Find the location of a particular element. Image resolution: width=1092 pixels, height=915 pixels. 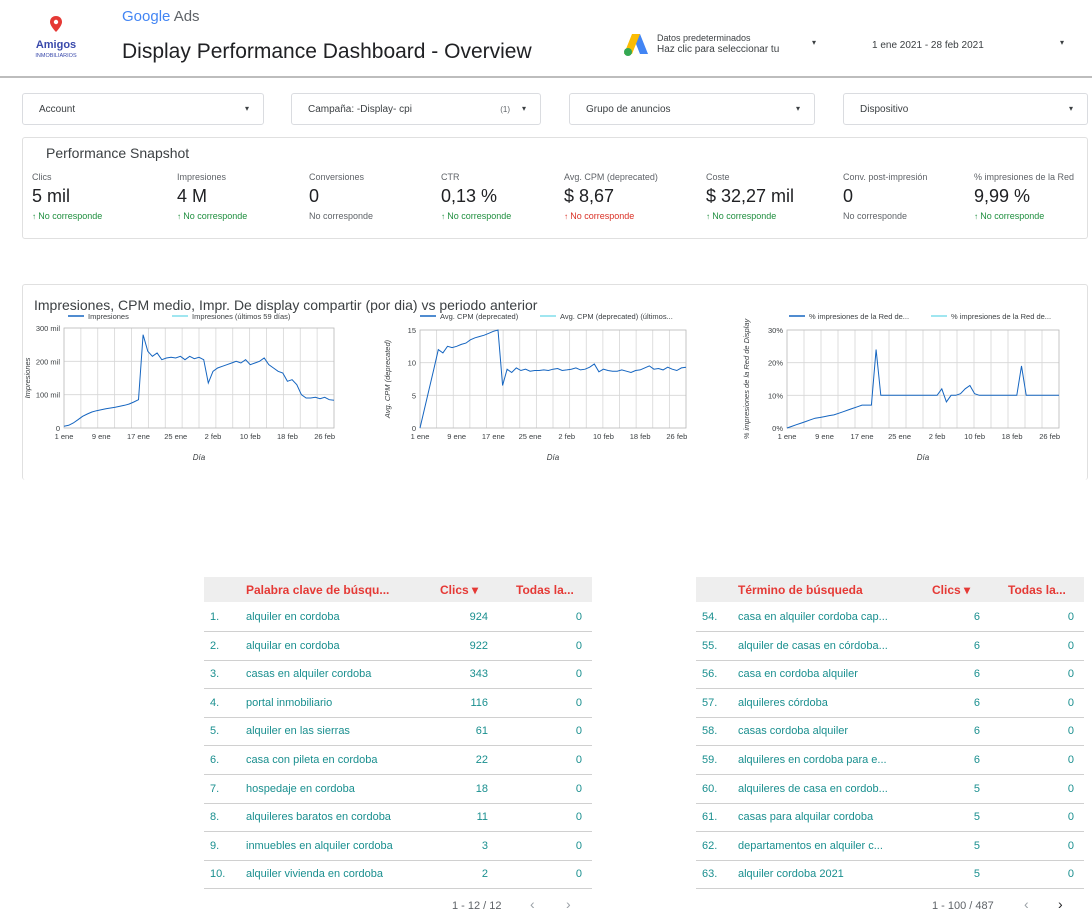

row-index: 10. is located at coordinates (218, 874).